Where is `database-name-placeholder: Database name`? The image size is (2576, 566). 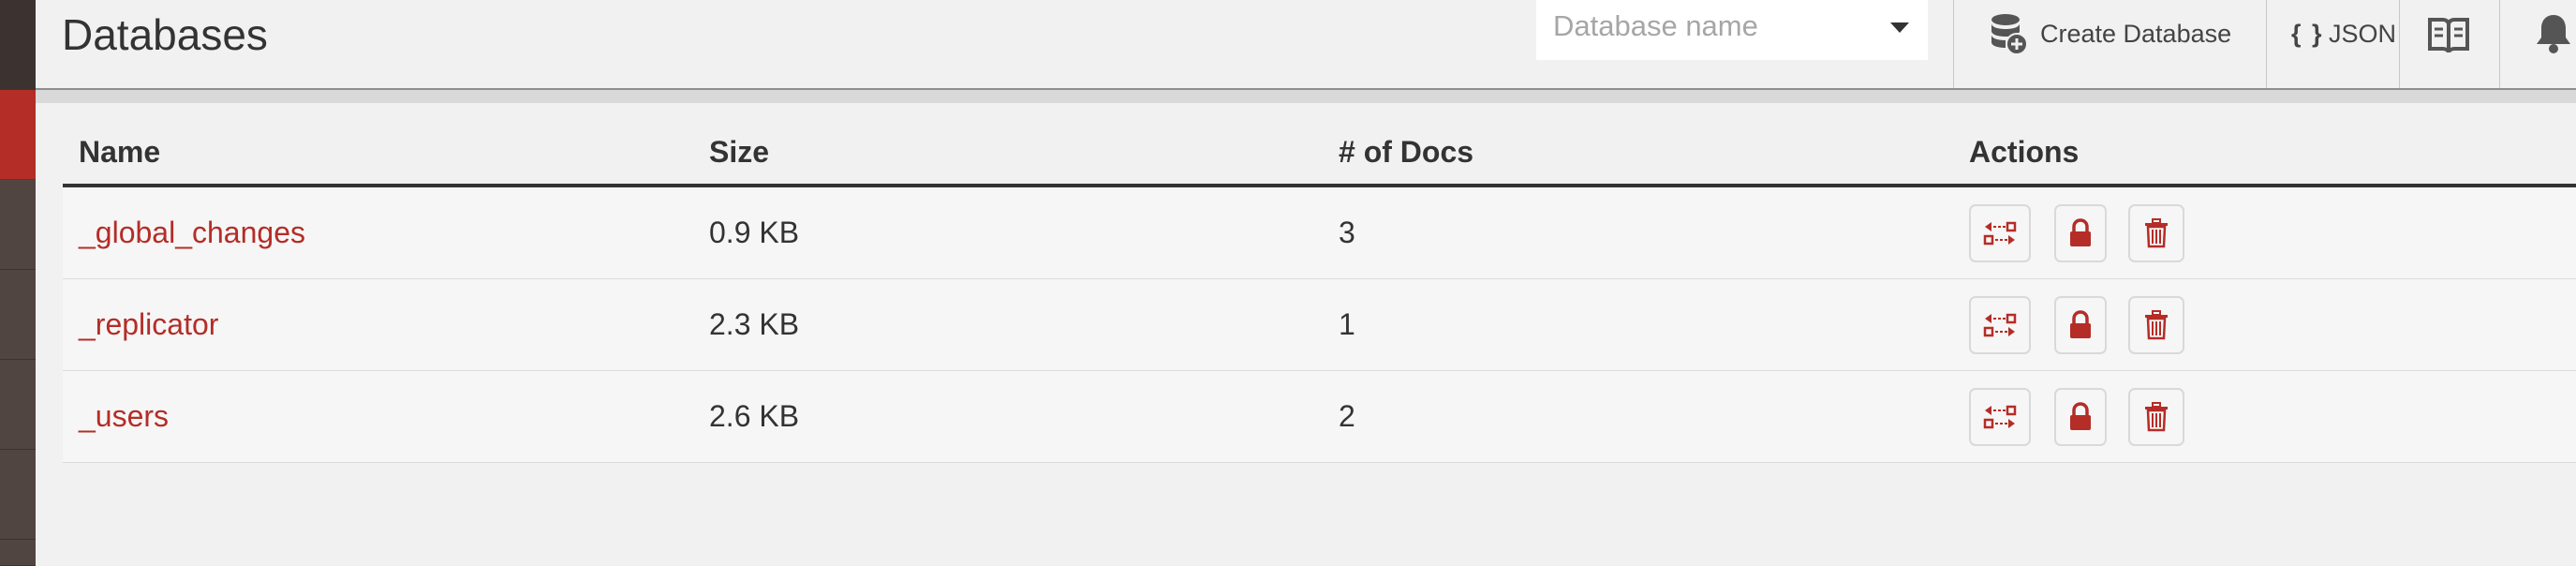
database-name-placeholder: Database name is located at coordinates (1656, 25).